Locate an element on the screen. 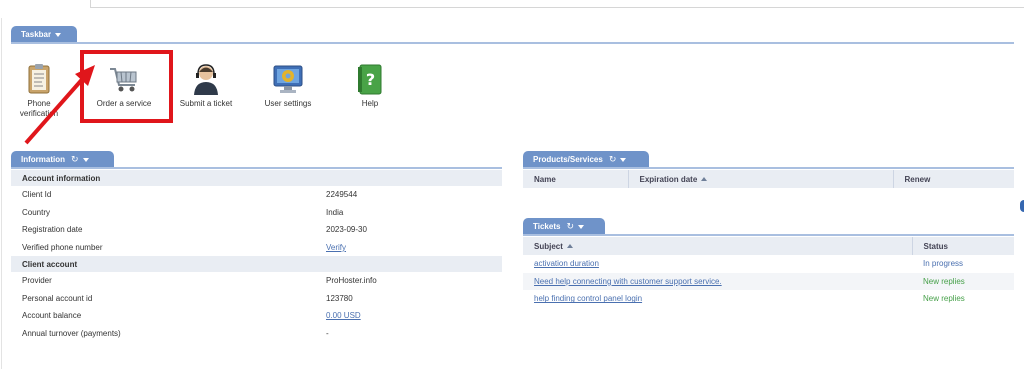 Image resolution: width=1024 pixels, height=369 pixels. side-scroll-handle is located at coordinates (1022, 206).